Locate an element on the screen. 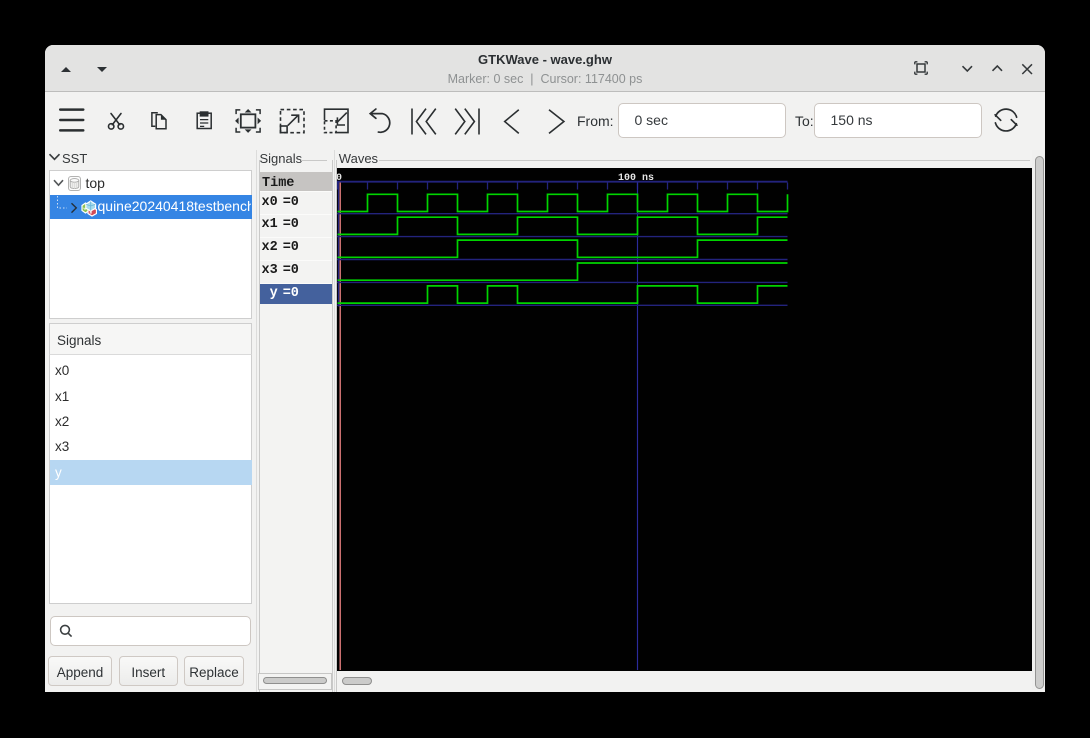 The height and width of the screenshot is (738, 1090). svg-text: 100 ns is located at coordinates (636, 178).